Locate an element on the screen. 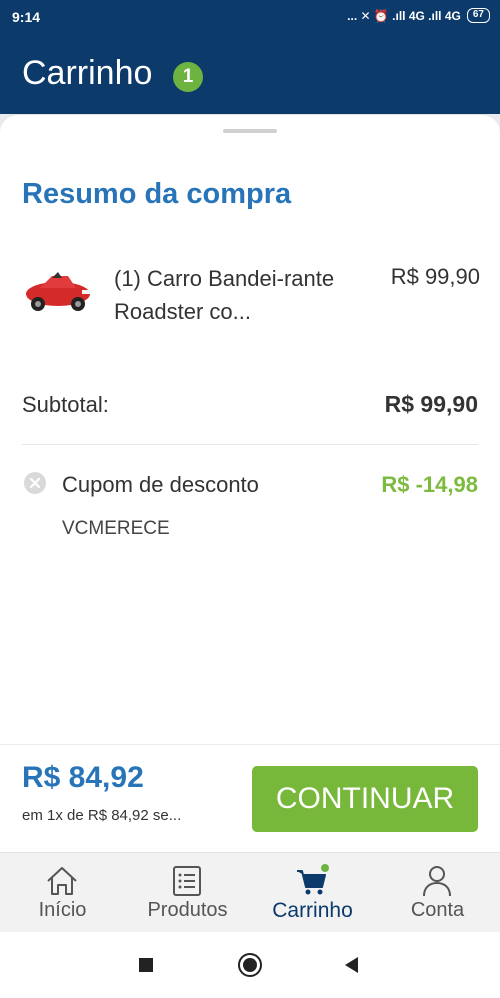 The height and width of the screenshot is (998, 500). remove-coupon-icon is located at coordinates (35, 483).